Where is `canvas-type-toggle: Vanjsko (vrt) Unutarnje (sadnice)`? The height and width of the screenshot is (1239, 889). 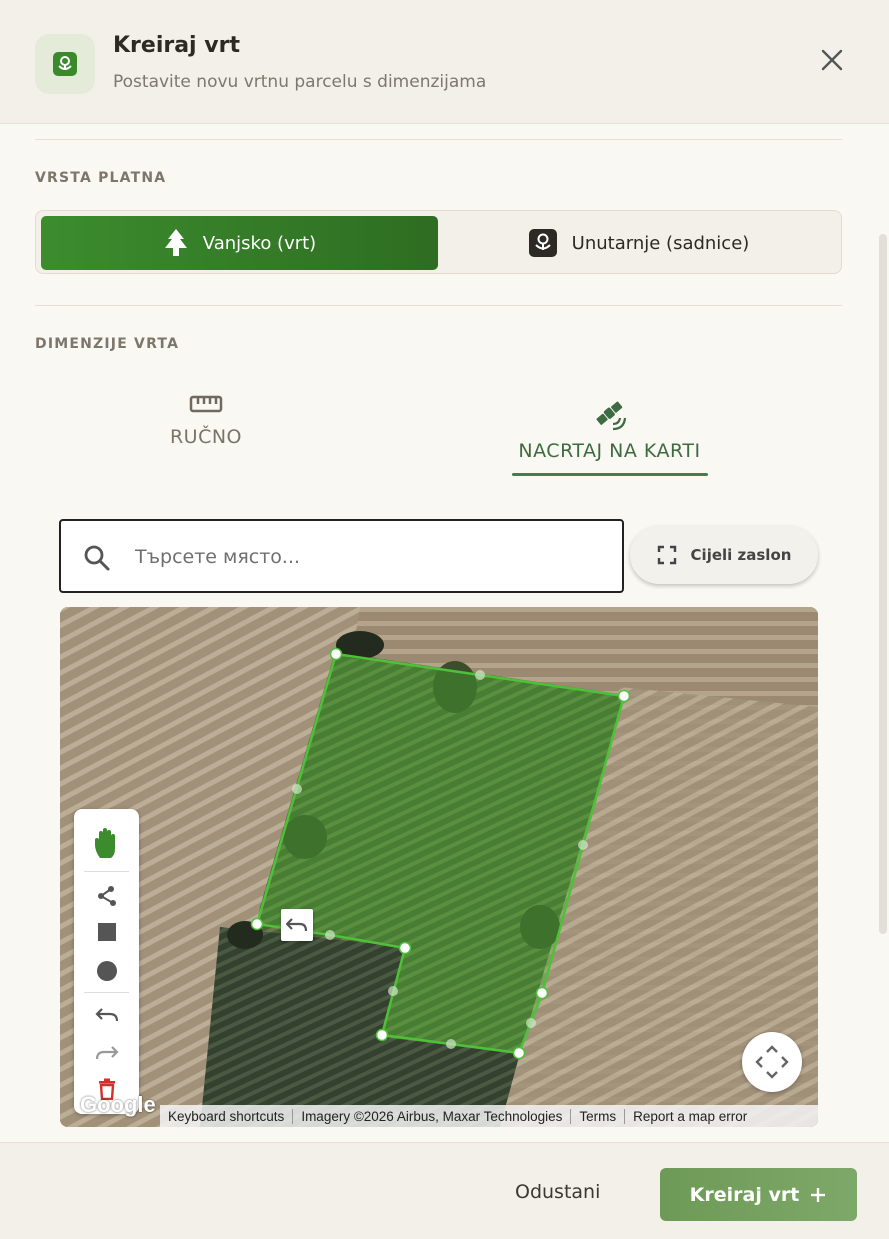
canvas-type-toggle: Vanjsko (vrt) Unutarnje (sadnice) is located at coordinates (438, 242).